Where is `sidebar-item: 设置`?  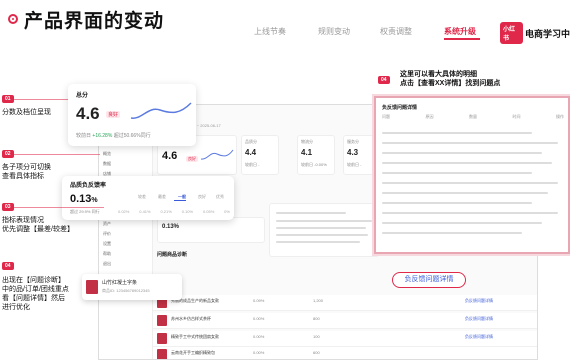
sidebar-item: 设置 is located at coordinates (107, 244).